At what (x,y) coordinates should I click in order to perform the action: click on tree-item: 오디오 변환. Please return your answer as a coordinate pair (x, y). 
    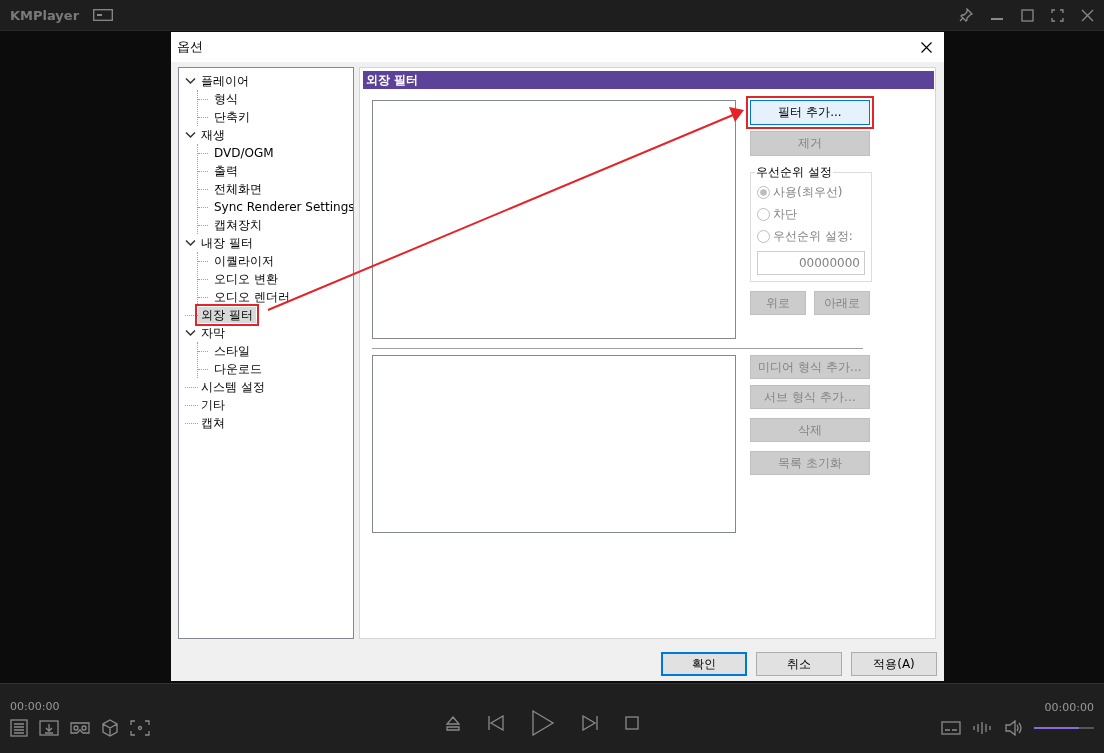
    Looking at the image, I should click on (246, 279).